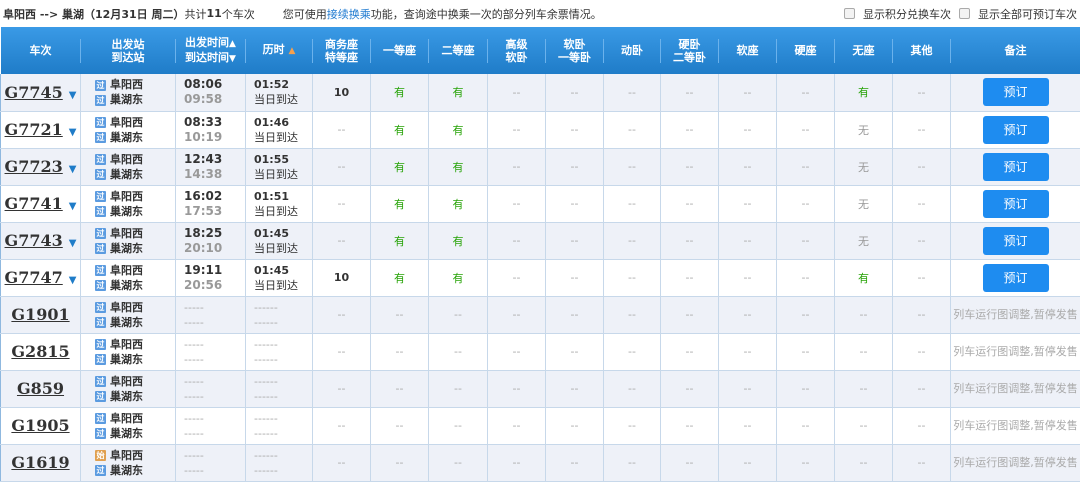  What do you see at coordinates (100, 248) in the screenshot?
I see `pass-badge-icon: 过` at bounding box center [100, 248].